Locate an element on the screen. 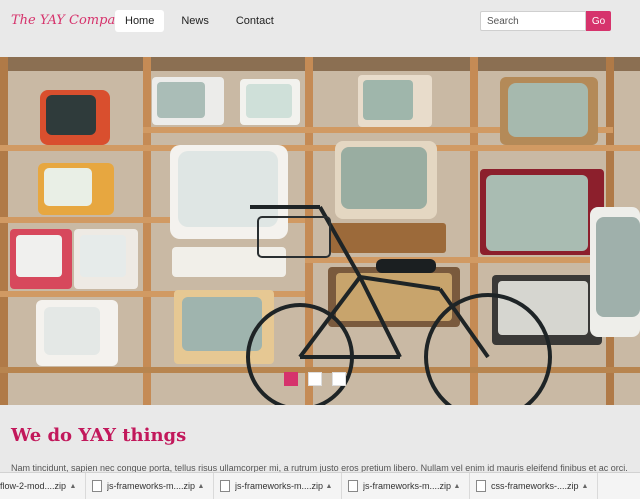  navbar: The YAY Company Home News Contact Go is located at coordinates (320, 28).